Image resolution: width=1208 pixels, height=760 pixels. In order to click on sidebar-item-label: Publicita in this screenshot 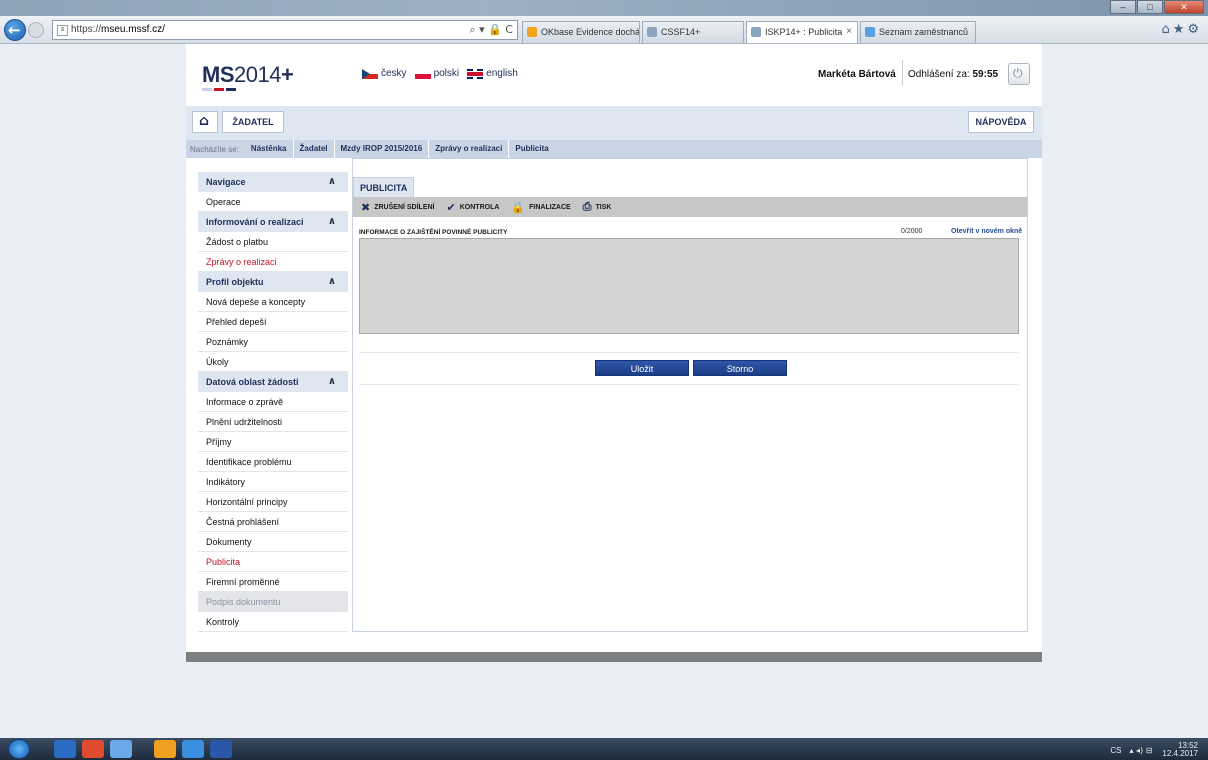, I will do `click(223, 562)`.